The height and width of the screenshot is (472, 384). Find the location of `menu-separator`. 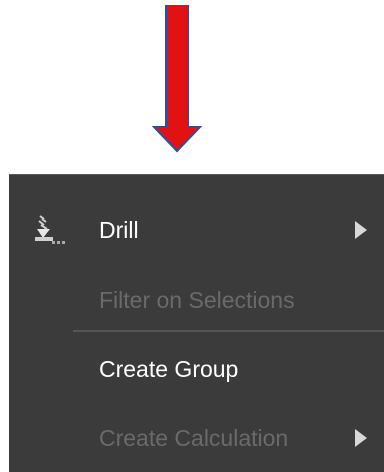

menu-separator is located at coordinates (228, 331).